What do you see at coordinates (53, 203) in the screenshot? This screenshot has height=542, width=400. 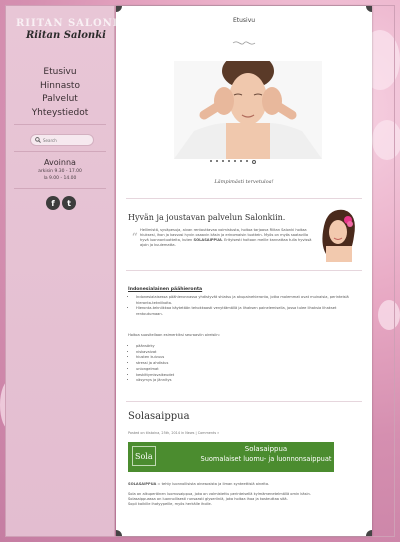 I see `facebook-icon: f` at bounding box center [53, 203].